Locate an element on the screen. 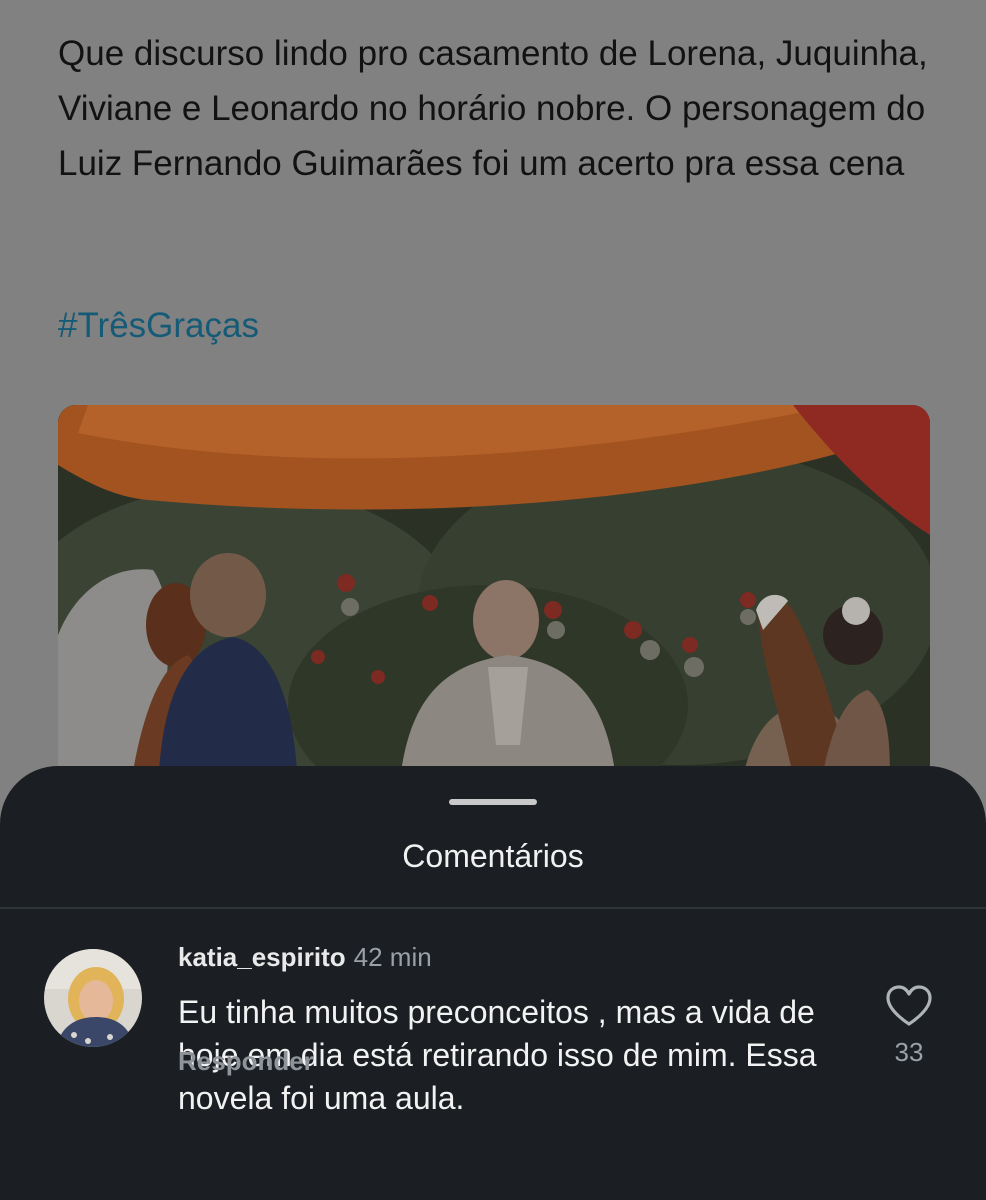 This screenshot has width=986, height=1200. avatar is located at coordinates (93, 998).